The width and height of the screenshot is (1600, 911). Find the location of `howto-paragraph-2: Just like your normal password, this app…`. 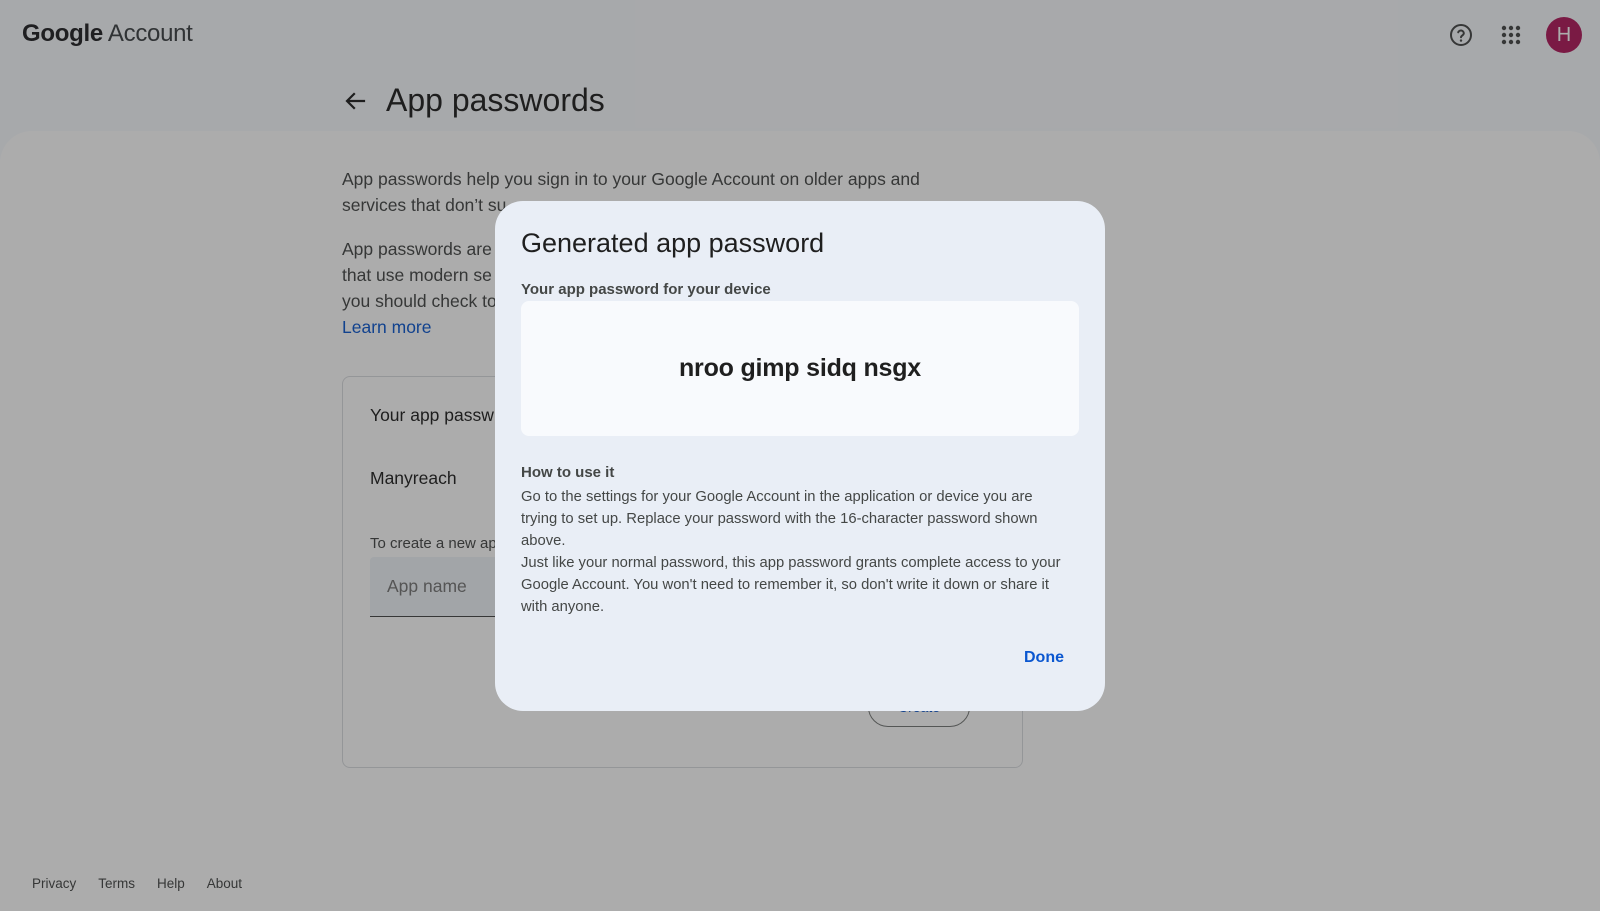

howto-paragraph-2: Just like your normal password, this app… is located at coordinates (791, 585).